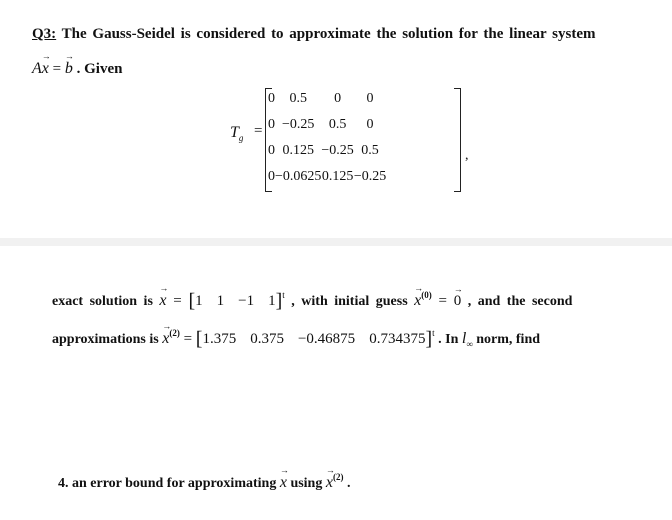 The image size is (672, 520). Describe the element at coordinates (323, 150) in the screenshot. I see `matrix-row: 0 0.125 −0.25 0.5` at that location.